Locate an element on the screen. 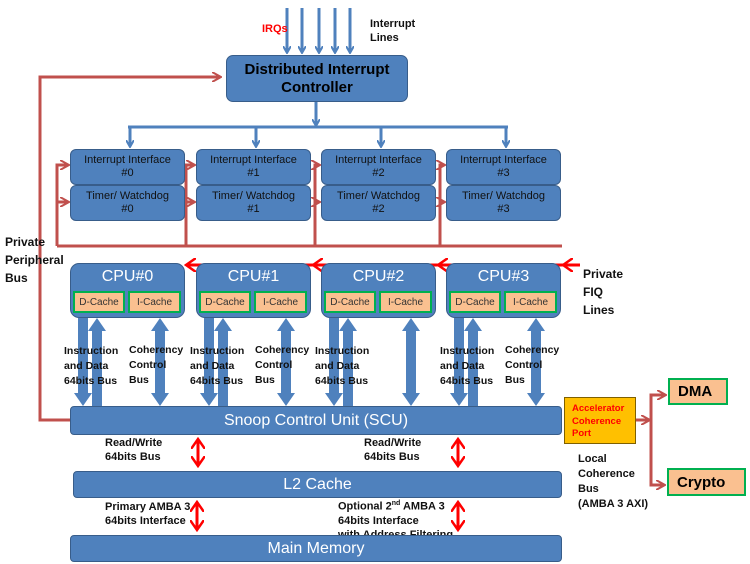 This screenshot has width=750, height=564. d-cache-1: D-Cache is located at coordinates (225, 302).